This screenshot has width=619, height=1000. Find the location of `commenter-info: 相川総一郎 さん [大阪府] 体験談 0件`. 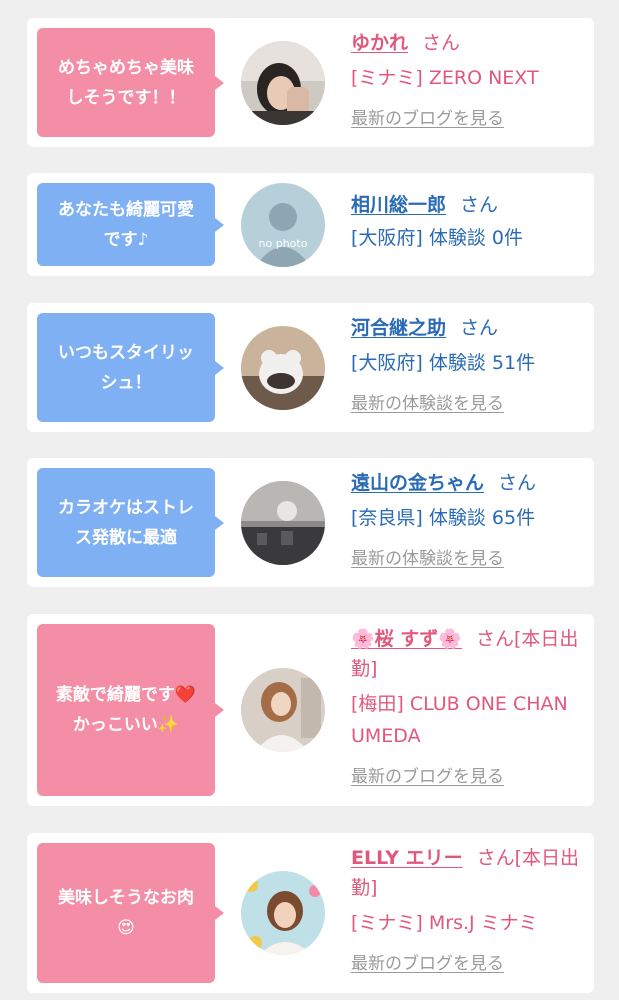

commenter-info: 相川総一郎 さん [大阪府] 体験談 0件 is located at coordinates (466, 222).